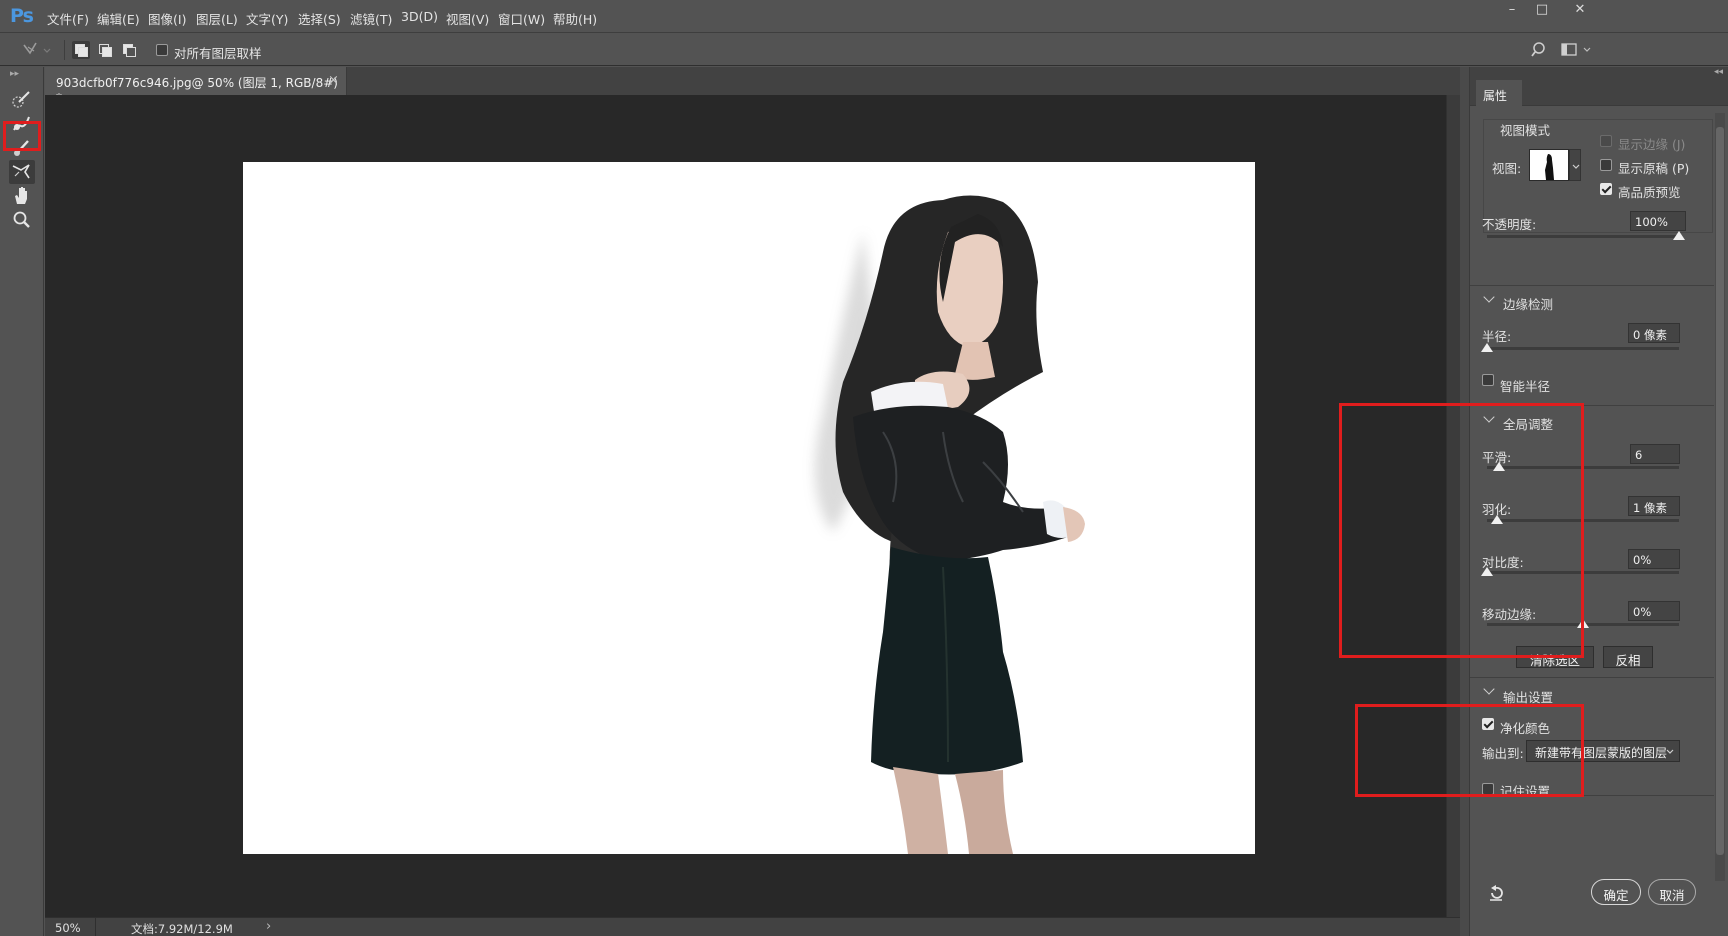 This screenshot has height=936, width=1728. Describe the element at coordinates (1497, 894) in the screenshot. I see `reset-icon` at that location.